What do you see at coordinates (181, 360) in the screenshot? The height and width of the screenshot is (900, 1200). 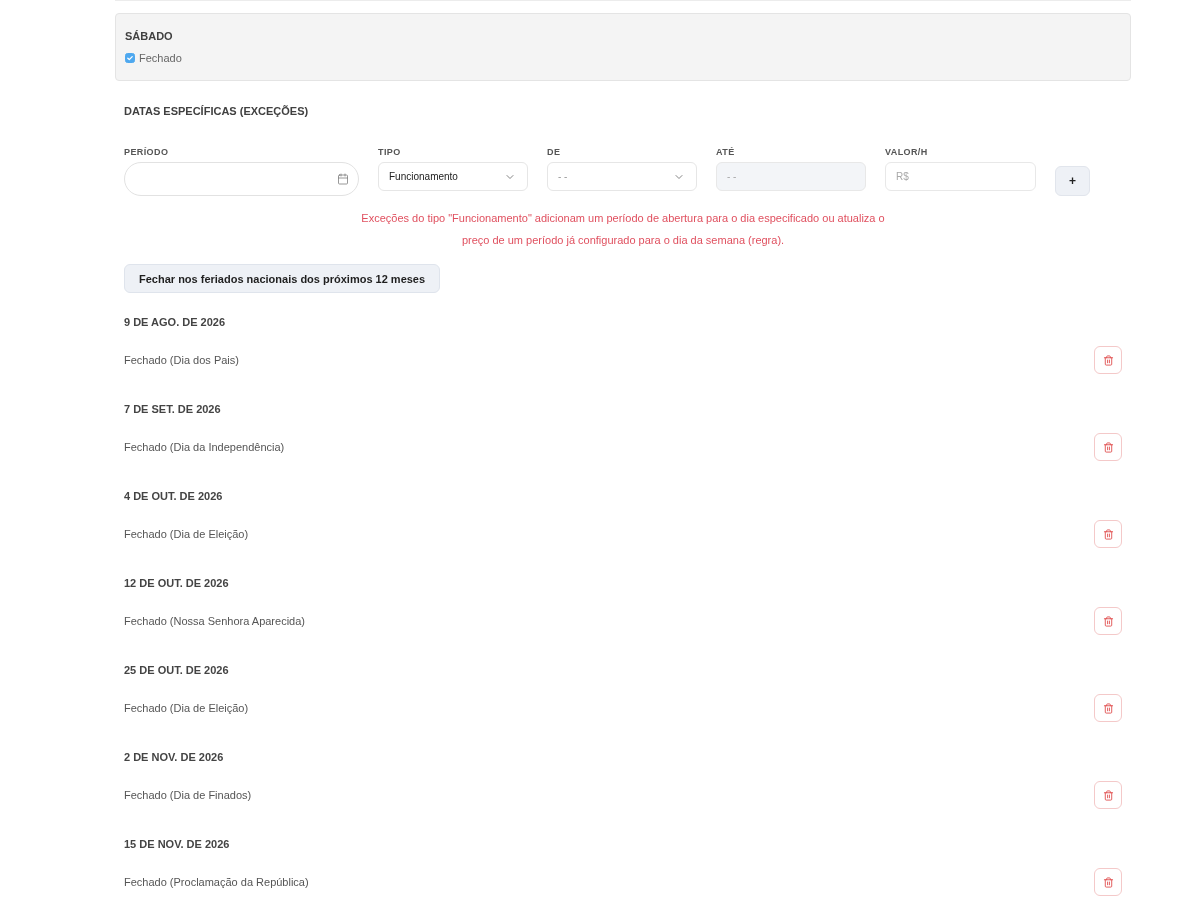 I see `entry-description: Fechado (Dia dos Pais)` at bounding box center [181, 360].